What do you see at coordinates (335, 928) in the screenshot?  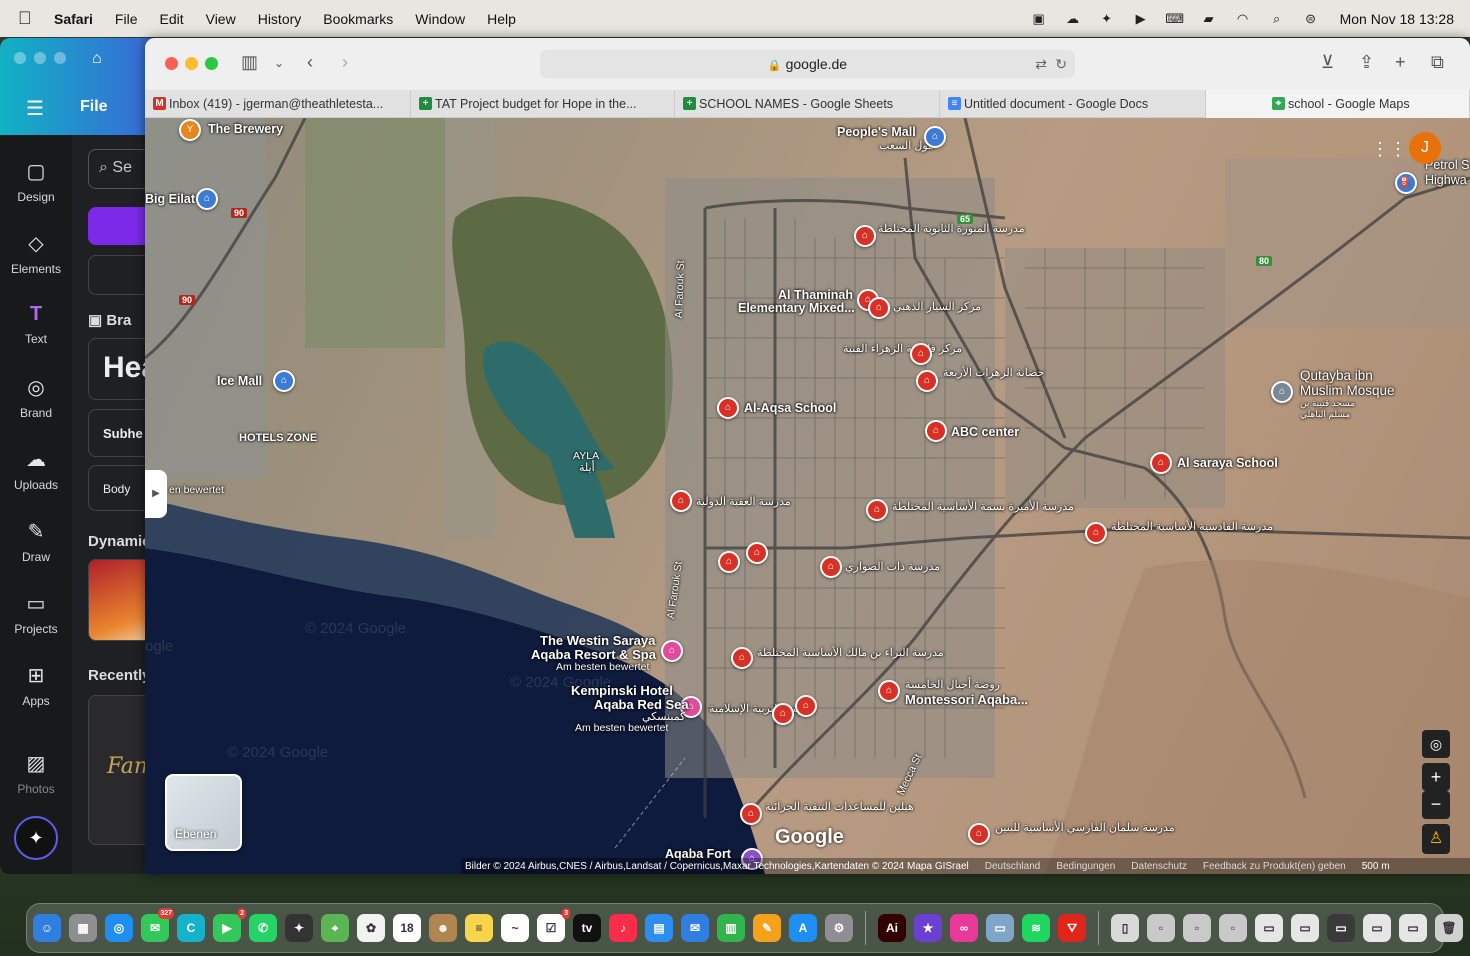 I see `dock-app-maps-icon: ⌖` at bounding box center [335, 928].